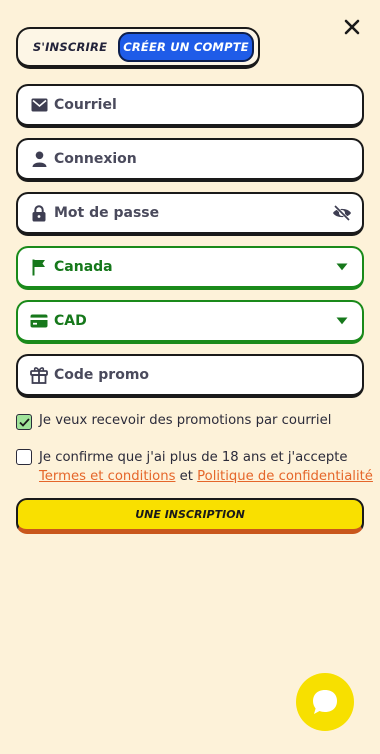 This screenshot has width=380, height=754. Describe the element at coordinates (190, 268) in the screenshot. I see `country-select: Canada` at that location.